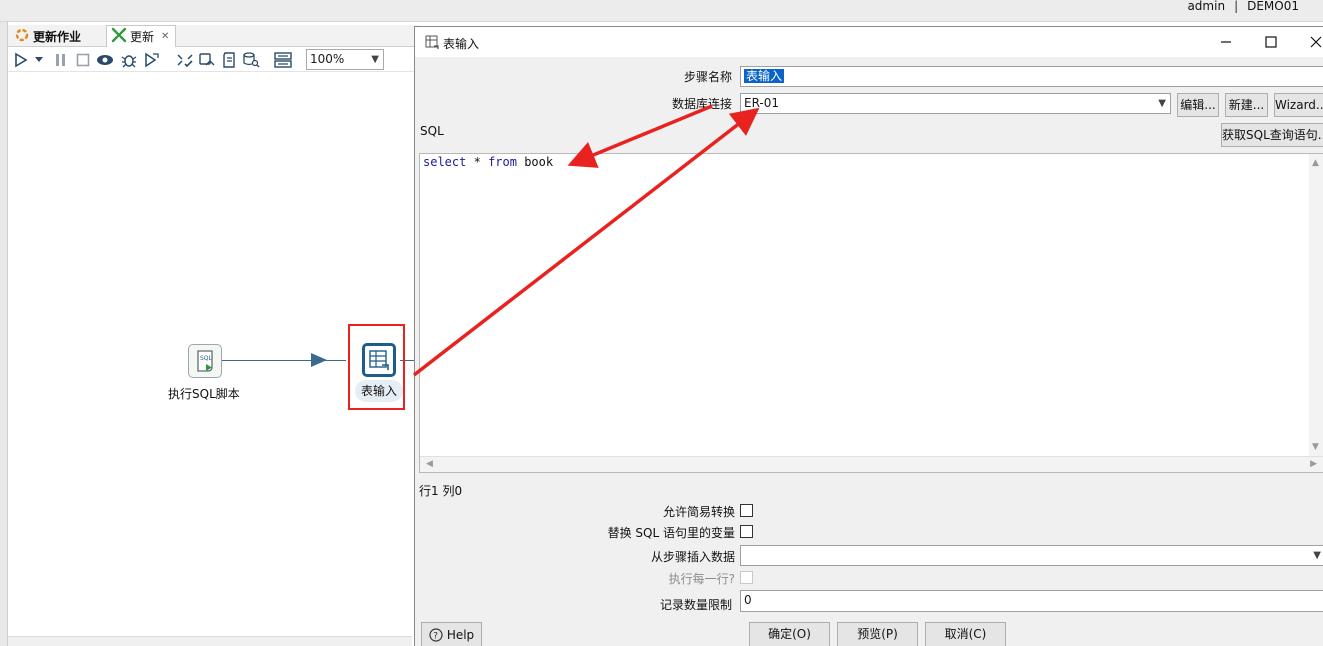 This screenshot has width=1323, height=646. What do you see at coordinates (701, 579) in the screenshot?
I see `execute-each-row-label: 执行每一行?` at bounding box center [701, 579].